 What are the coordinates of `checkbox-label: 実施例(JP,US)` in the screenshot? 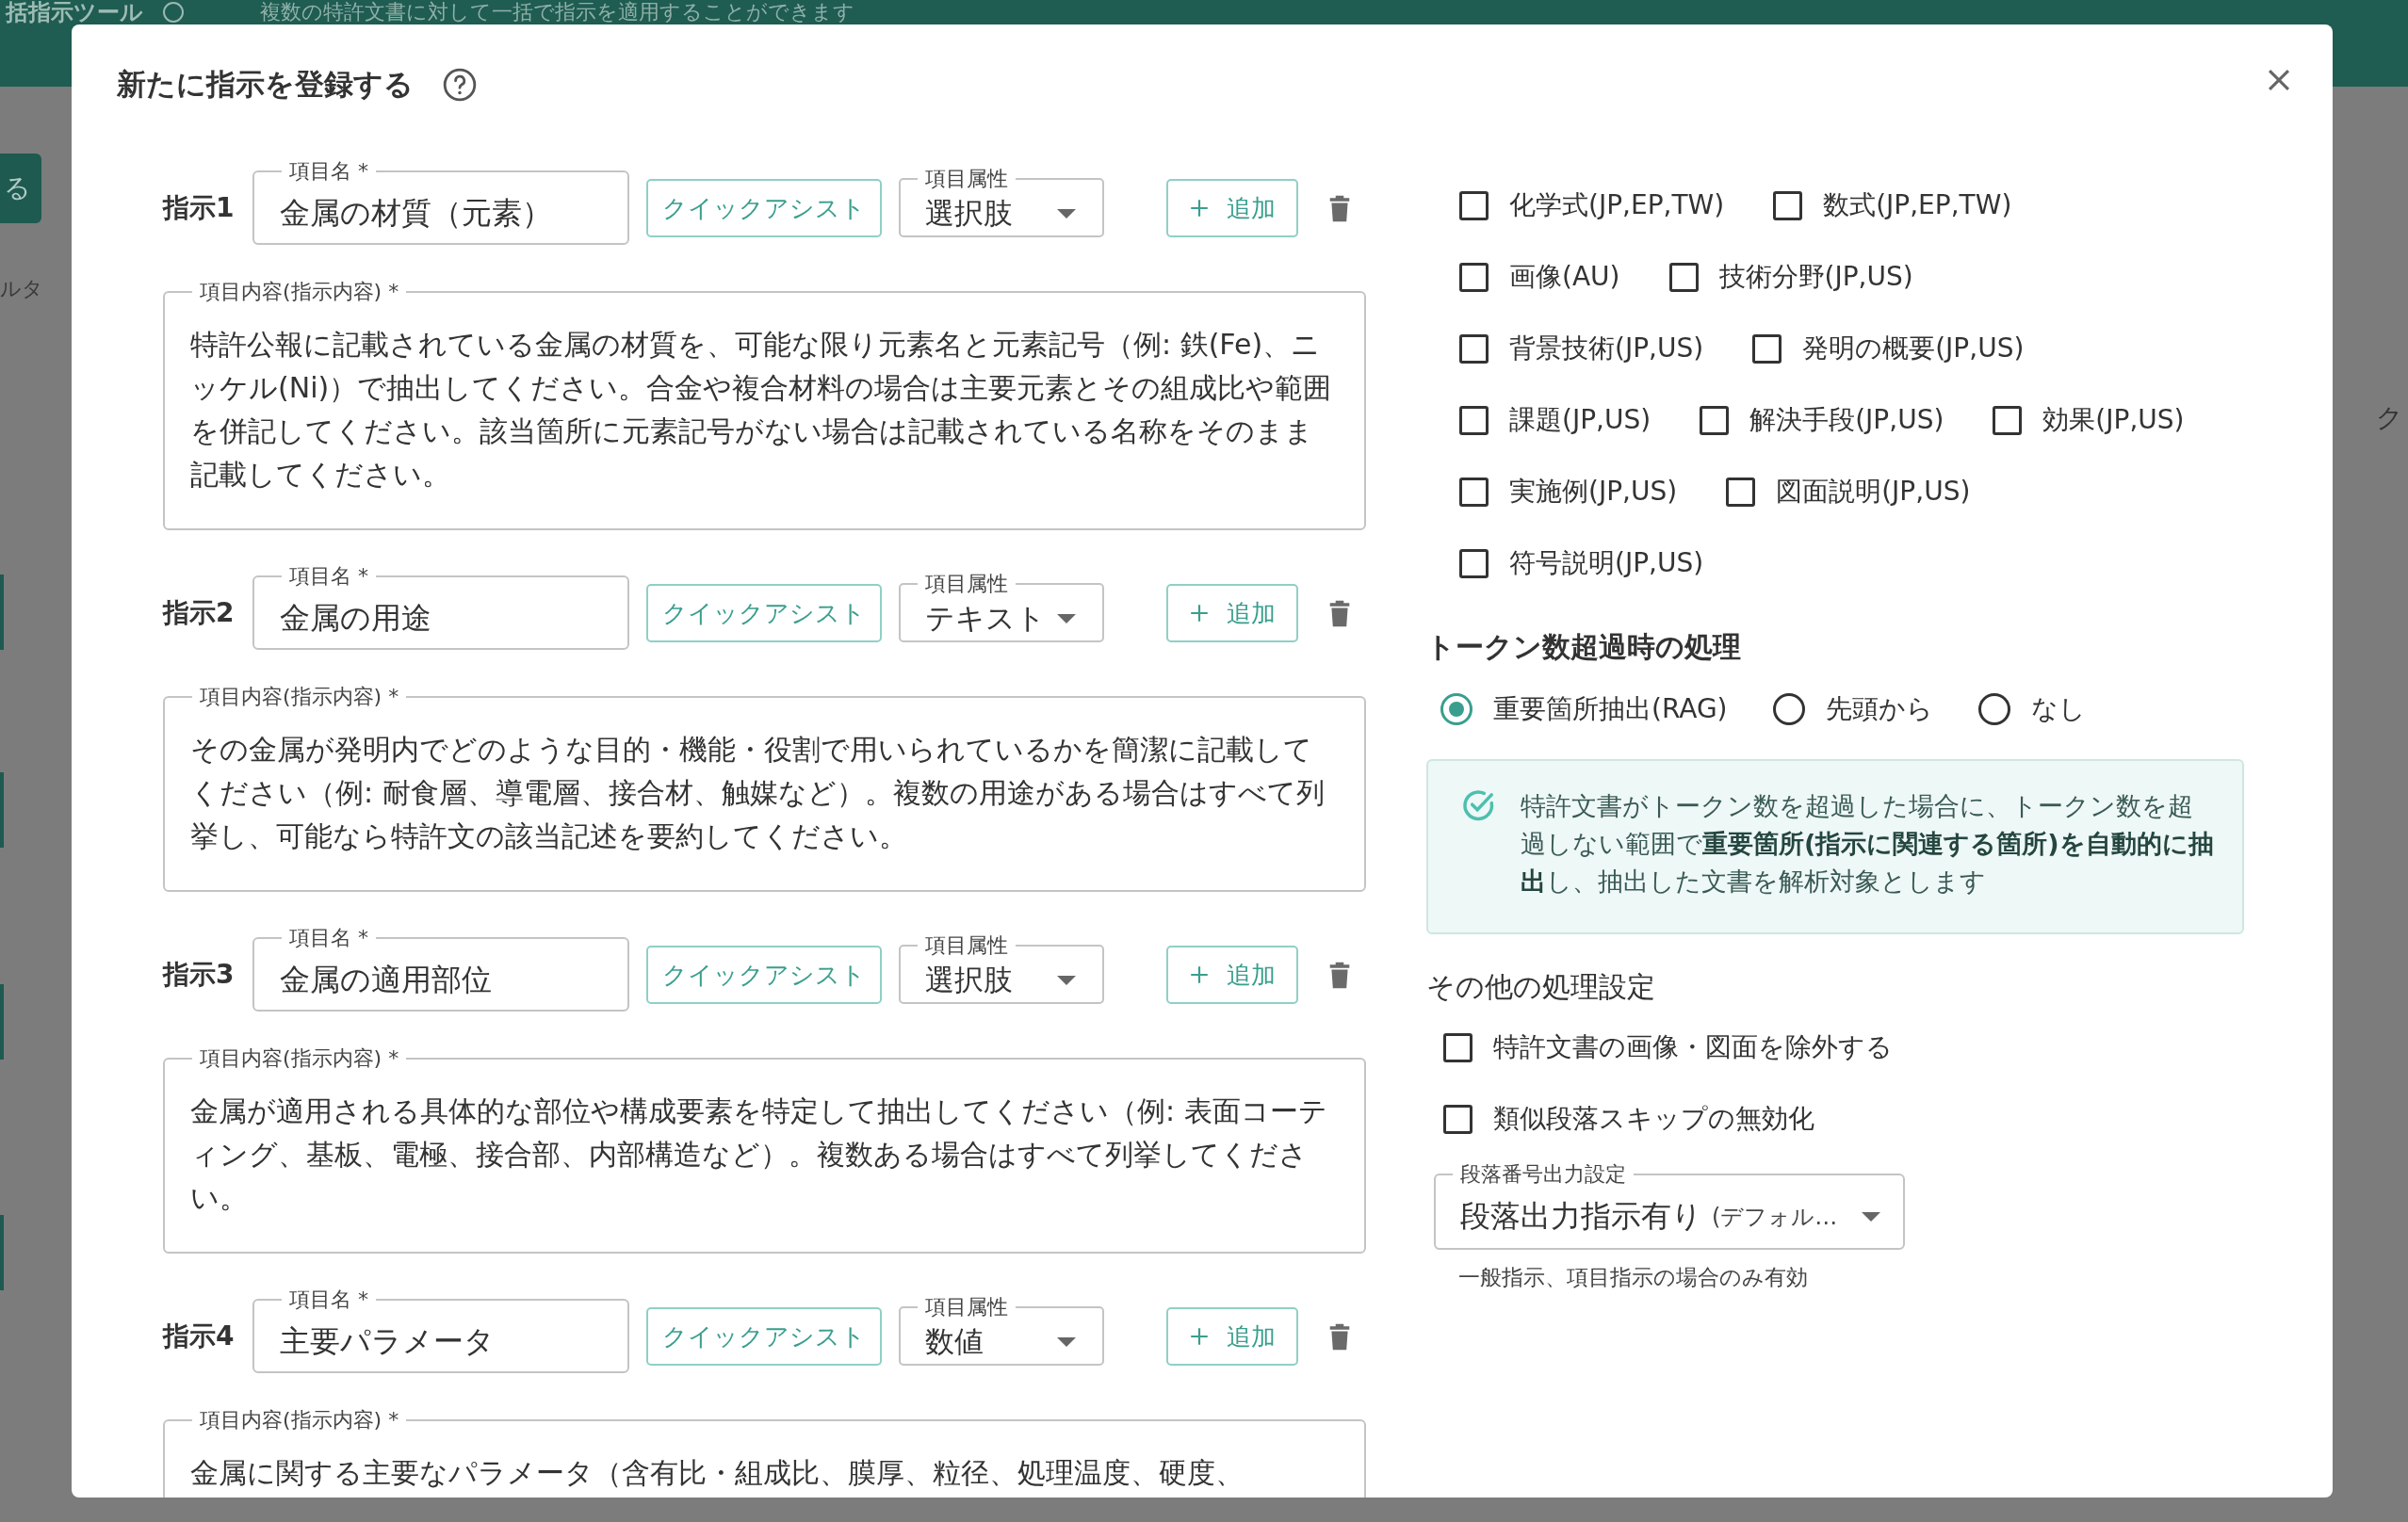 It's located at (1593, 492).